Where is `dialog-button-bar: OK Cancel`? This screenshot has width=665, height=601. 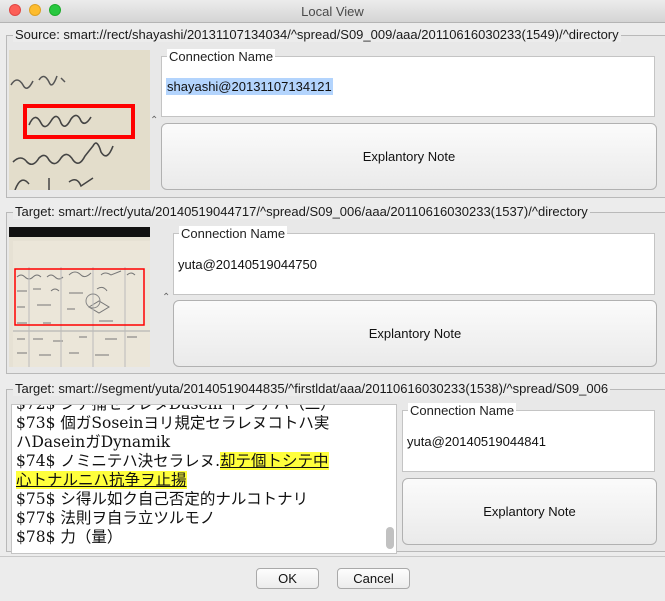
dialog-button-bar: OK Cancel is located at coordinates (332, 578).